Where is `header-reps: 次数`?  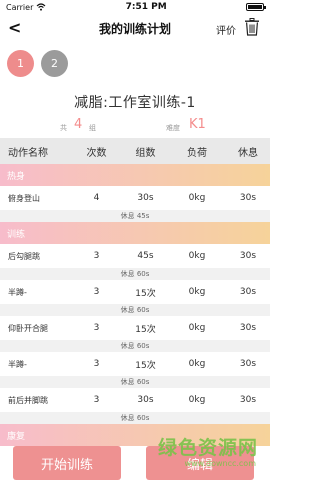
header-reps: 次数 is located at coordinates (96, 153).